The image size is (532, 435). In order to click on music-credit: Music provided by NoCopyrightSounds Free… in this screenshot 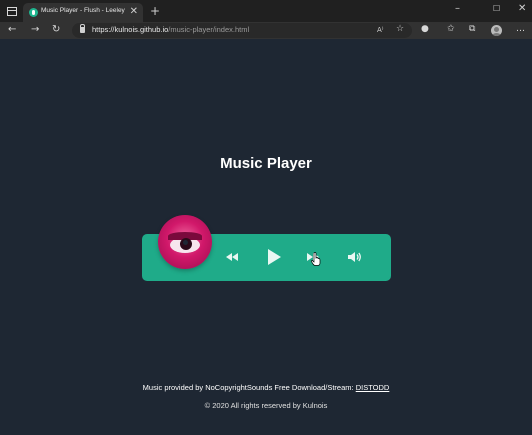, I will do `click(266, 387)`.